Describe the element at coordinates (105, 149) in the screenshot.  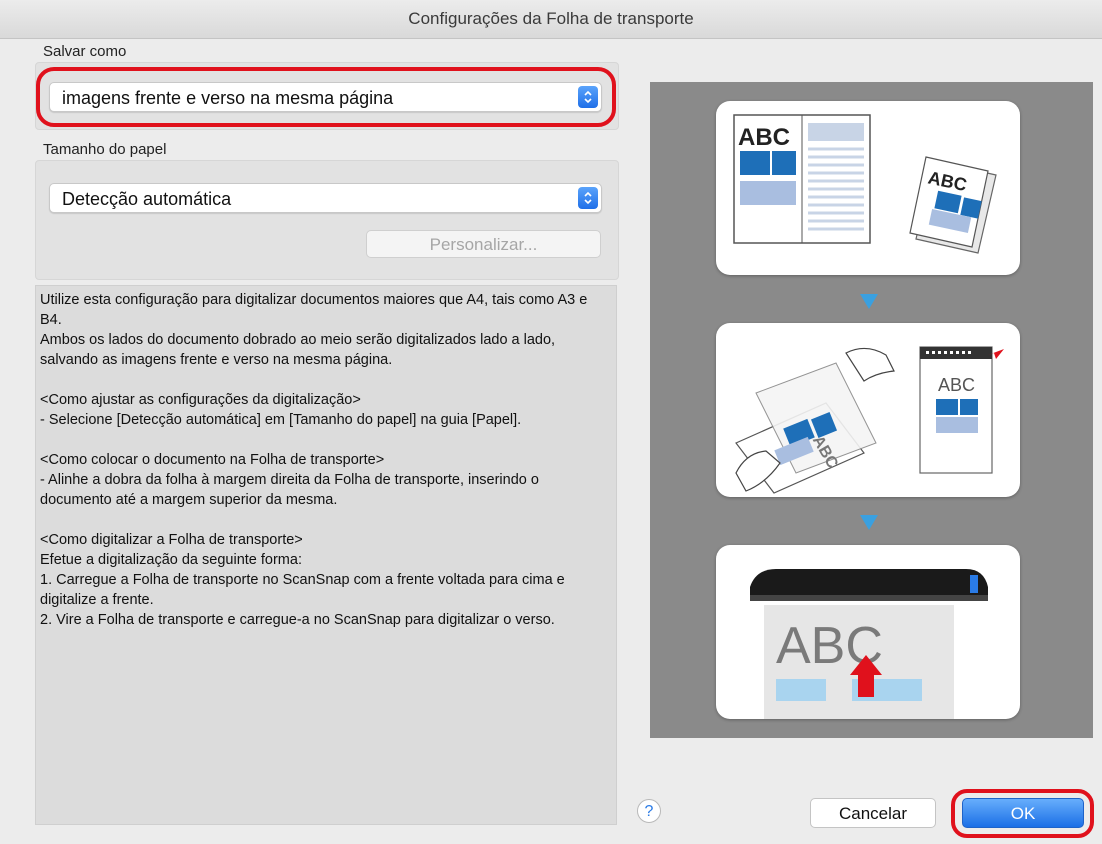
I see `paper-size-label: Tamanho do papel` at that location.